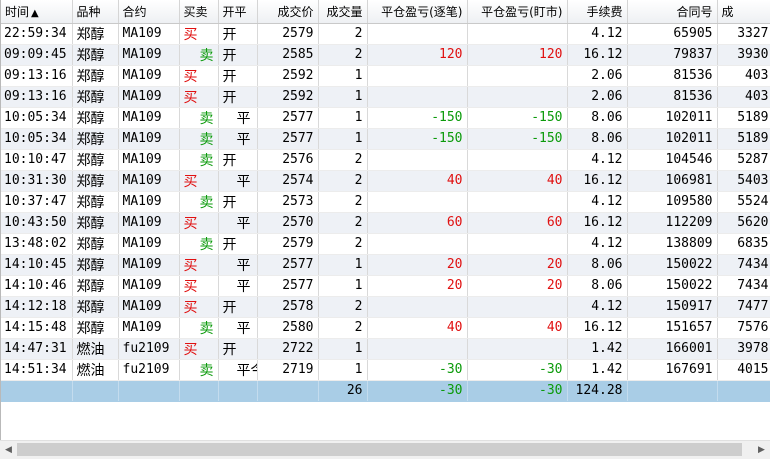  Describe the element at coordinates (95, 370) in the screenshot. I see `cell-kind: 燃油` at that location.